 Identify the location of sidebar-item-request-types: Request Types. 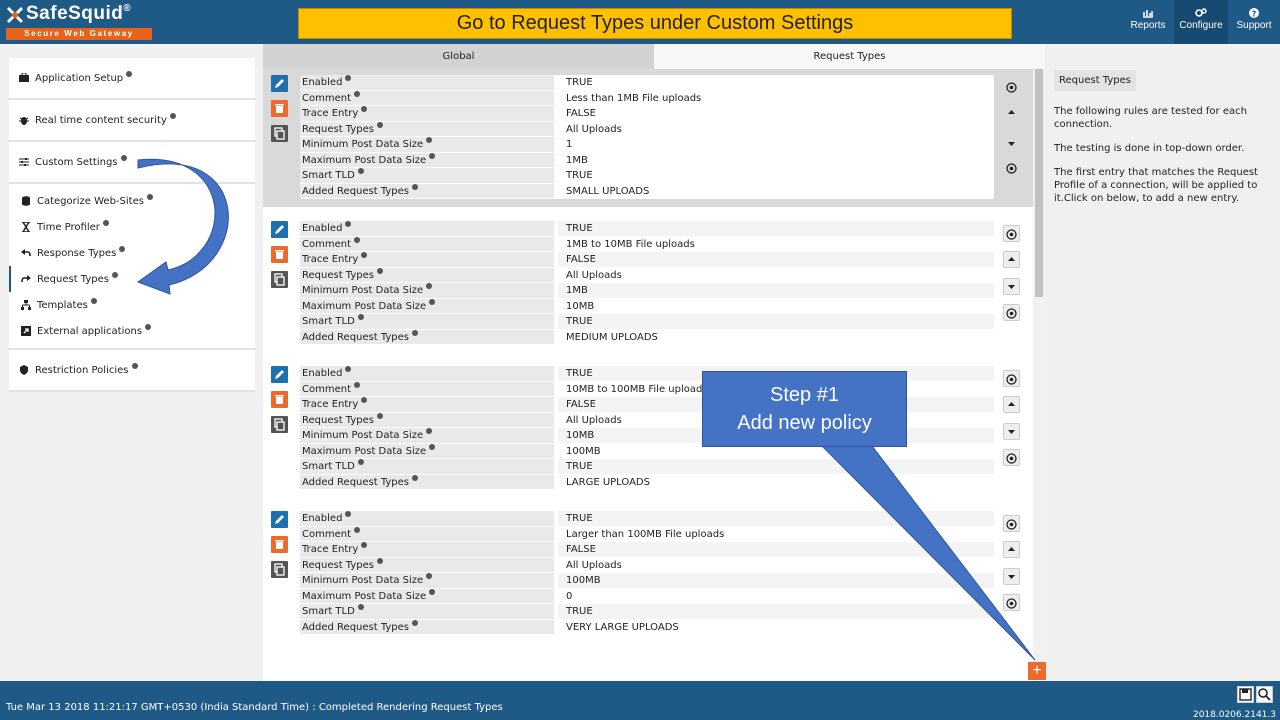
(132, 279).